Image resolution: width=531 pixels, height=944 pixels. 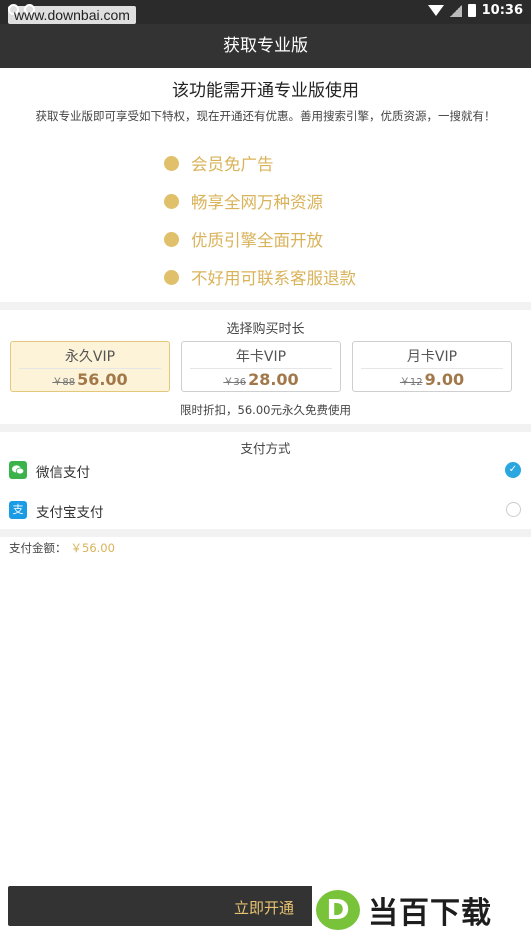 I want to click on promo-note: 限时折扣，56.00元永久免费使用, so click(x=265, y=410).